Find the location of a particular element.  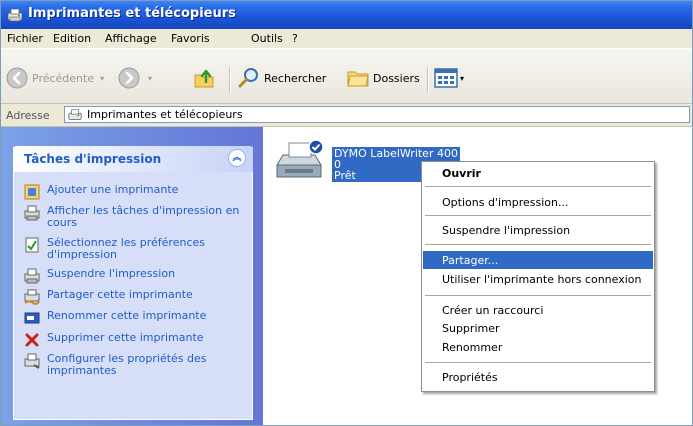

menu-item-label: Créer un raccourci is located at coordinates (493, 310).